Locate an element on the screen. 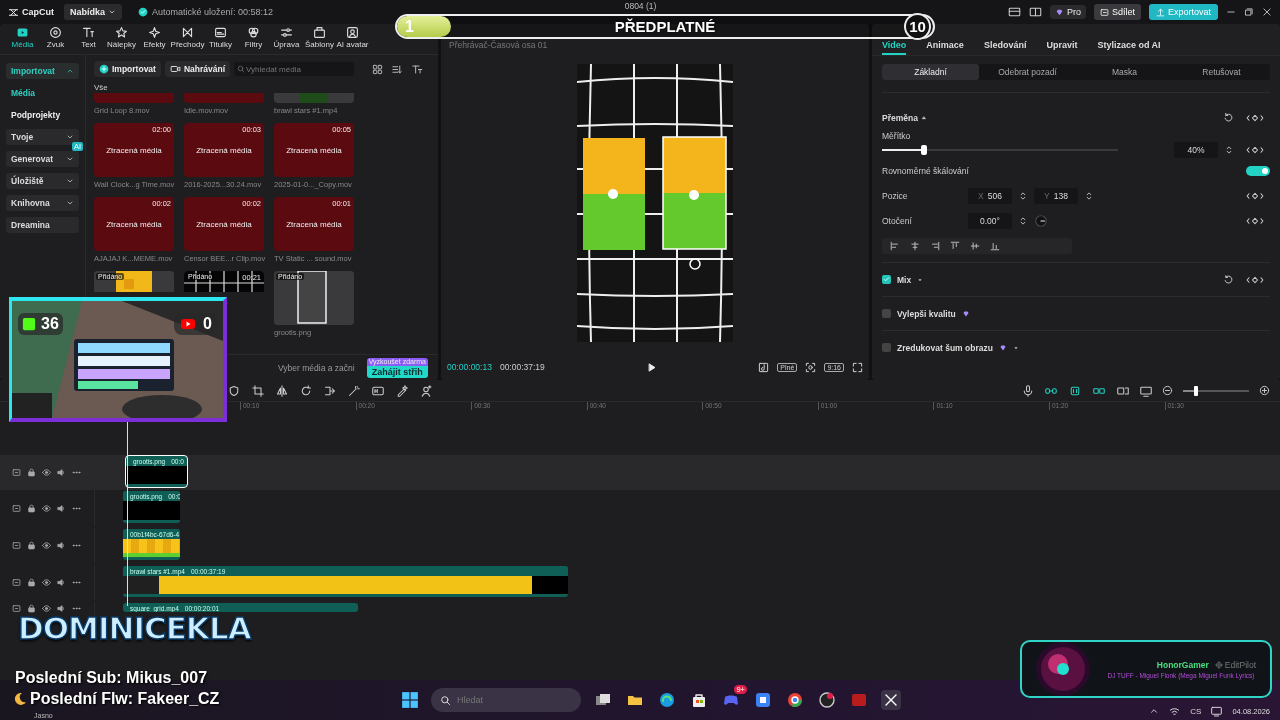 The height and width of the screenshot is (720, 1280). split-icon is located at coordinates (330, 390).